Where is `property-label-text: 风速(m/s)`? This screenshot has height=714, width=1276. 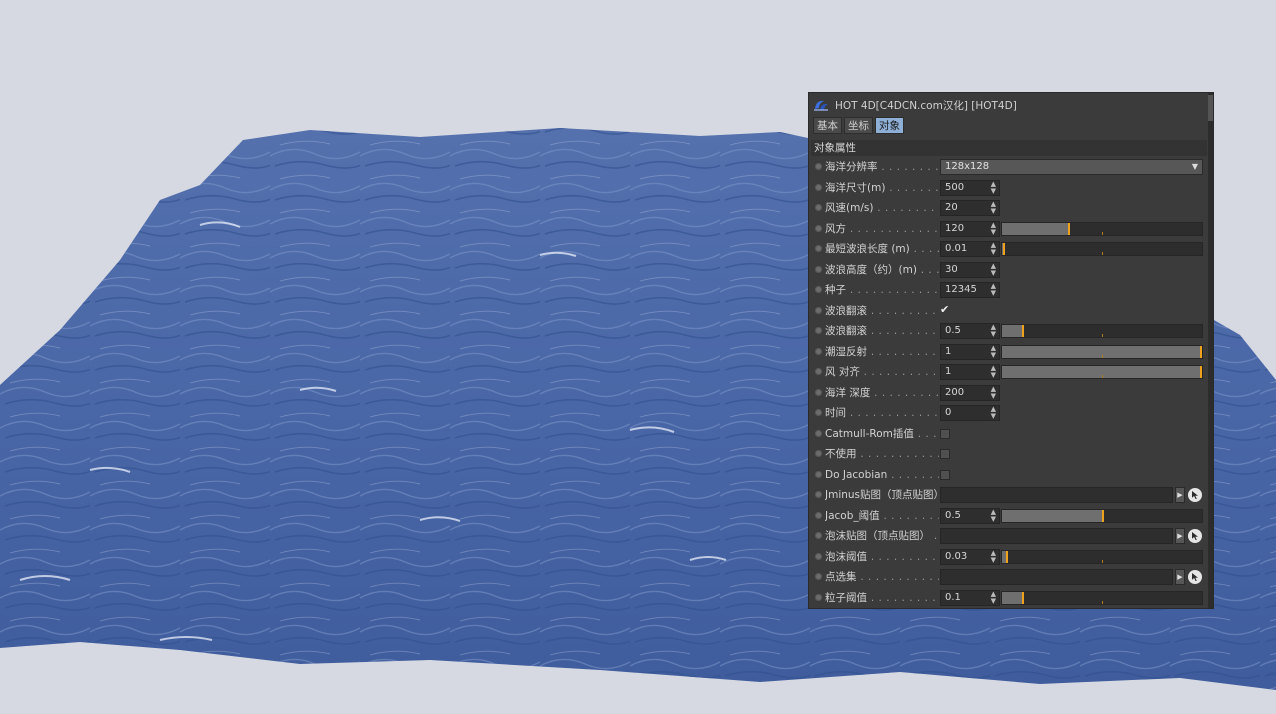 property-label-text: 风速(m/s) is located at coordinates (849, 208).